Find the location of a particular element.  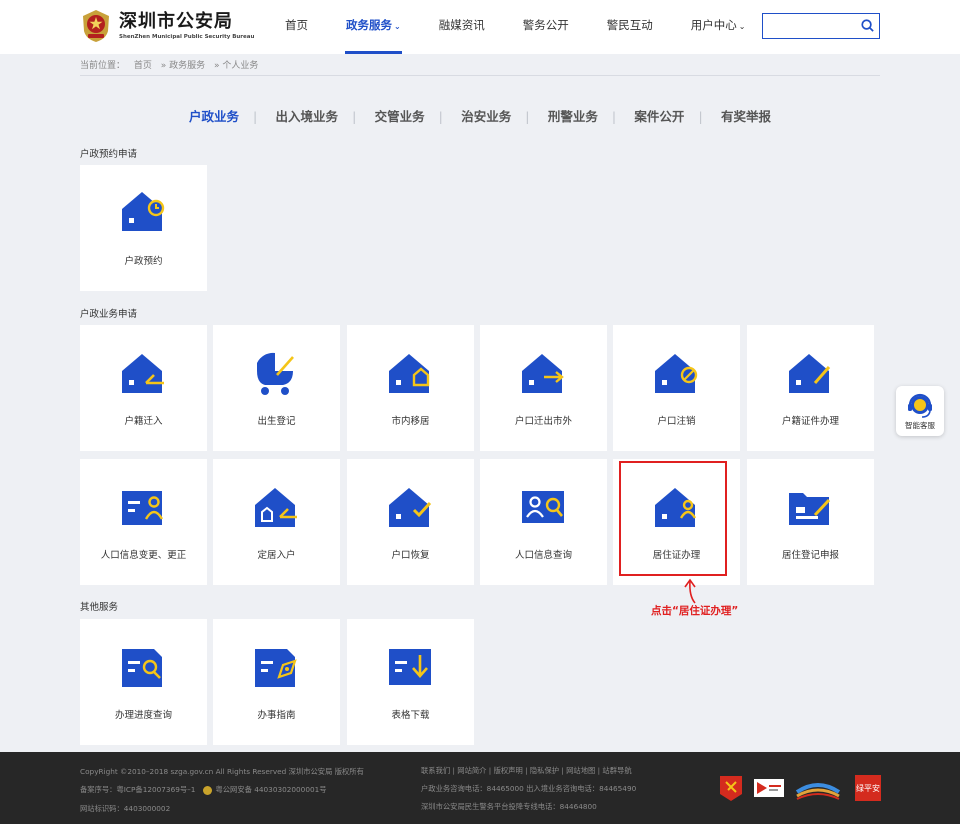

service-card-label: 出生登记 is located at coordinates (276, 421).